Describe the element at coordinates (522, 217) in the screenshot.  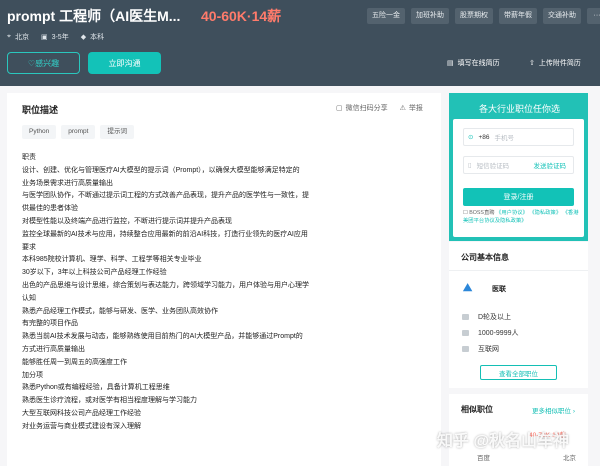
I see `agreement-text: ☐ BOSS直聘 《用户协议》 《隐私政策》 《香港美团平台协议及隐私政策》` at that location.